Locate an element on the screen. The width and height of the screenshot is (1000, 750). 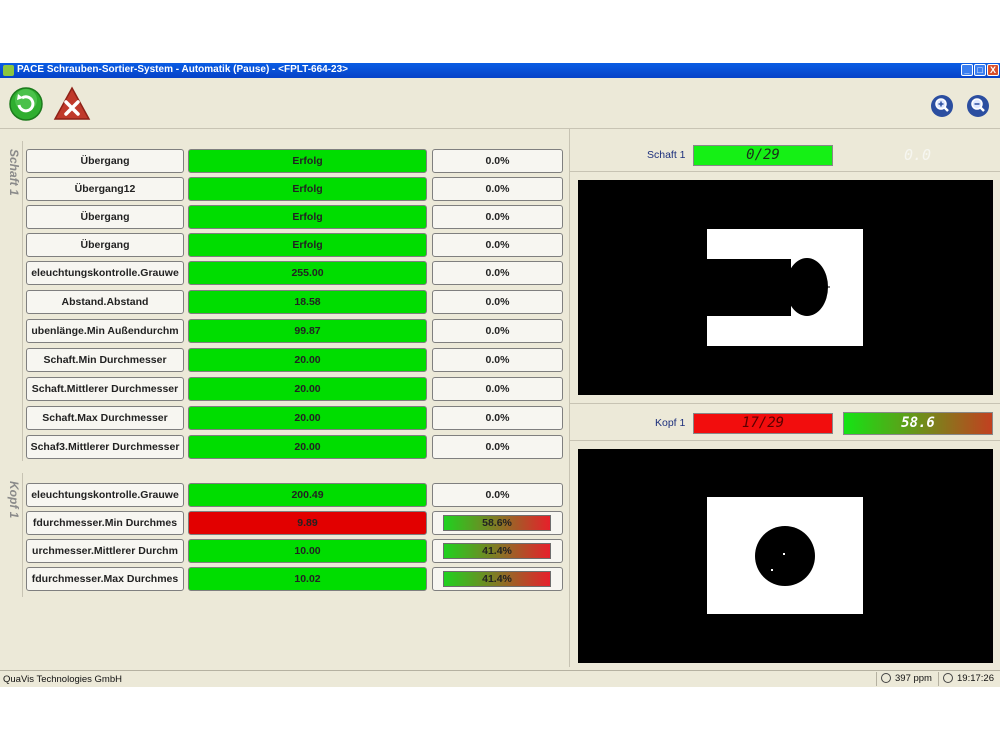
row-value: 10.00 is located at coordinates (307, 551).